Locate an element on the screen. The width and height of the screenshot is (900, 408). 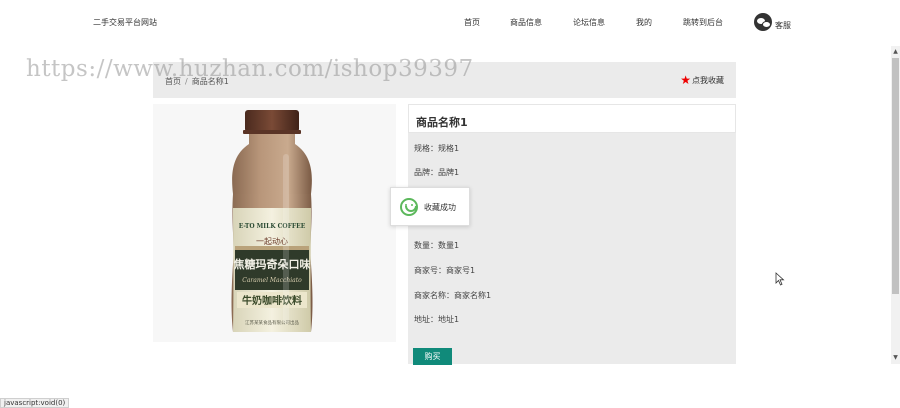
field-merchant-name: 商家名称：商家名称1 is located at coordinates (452, 295).